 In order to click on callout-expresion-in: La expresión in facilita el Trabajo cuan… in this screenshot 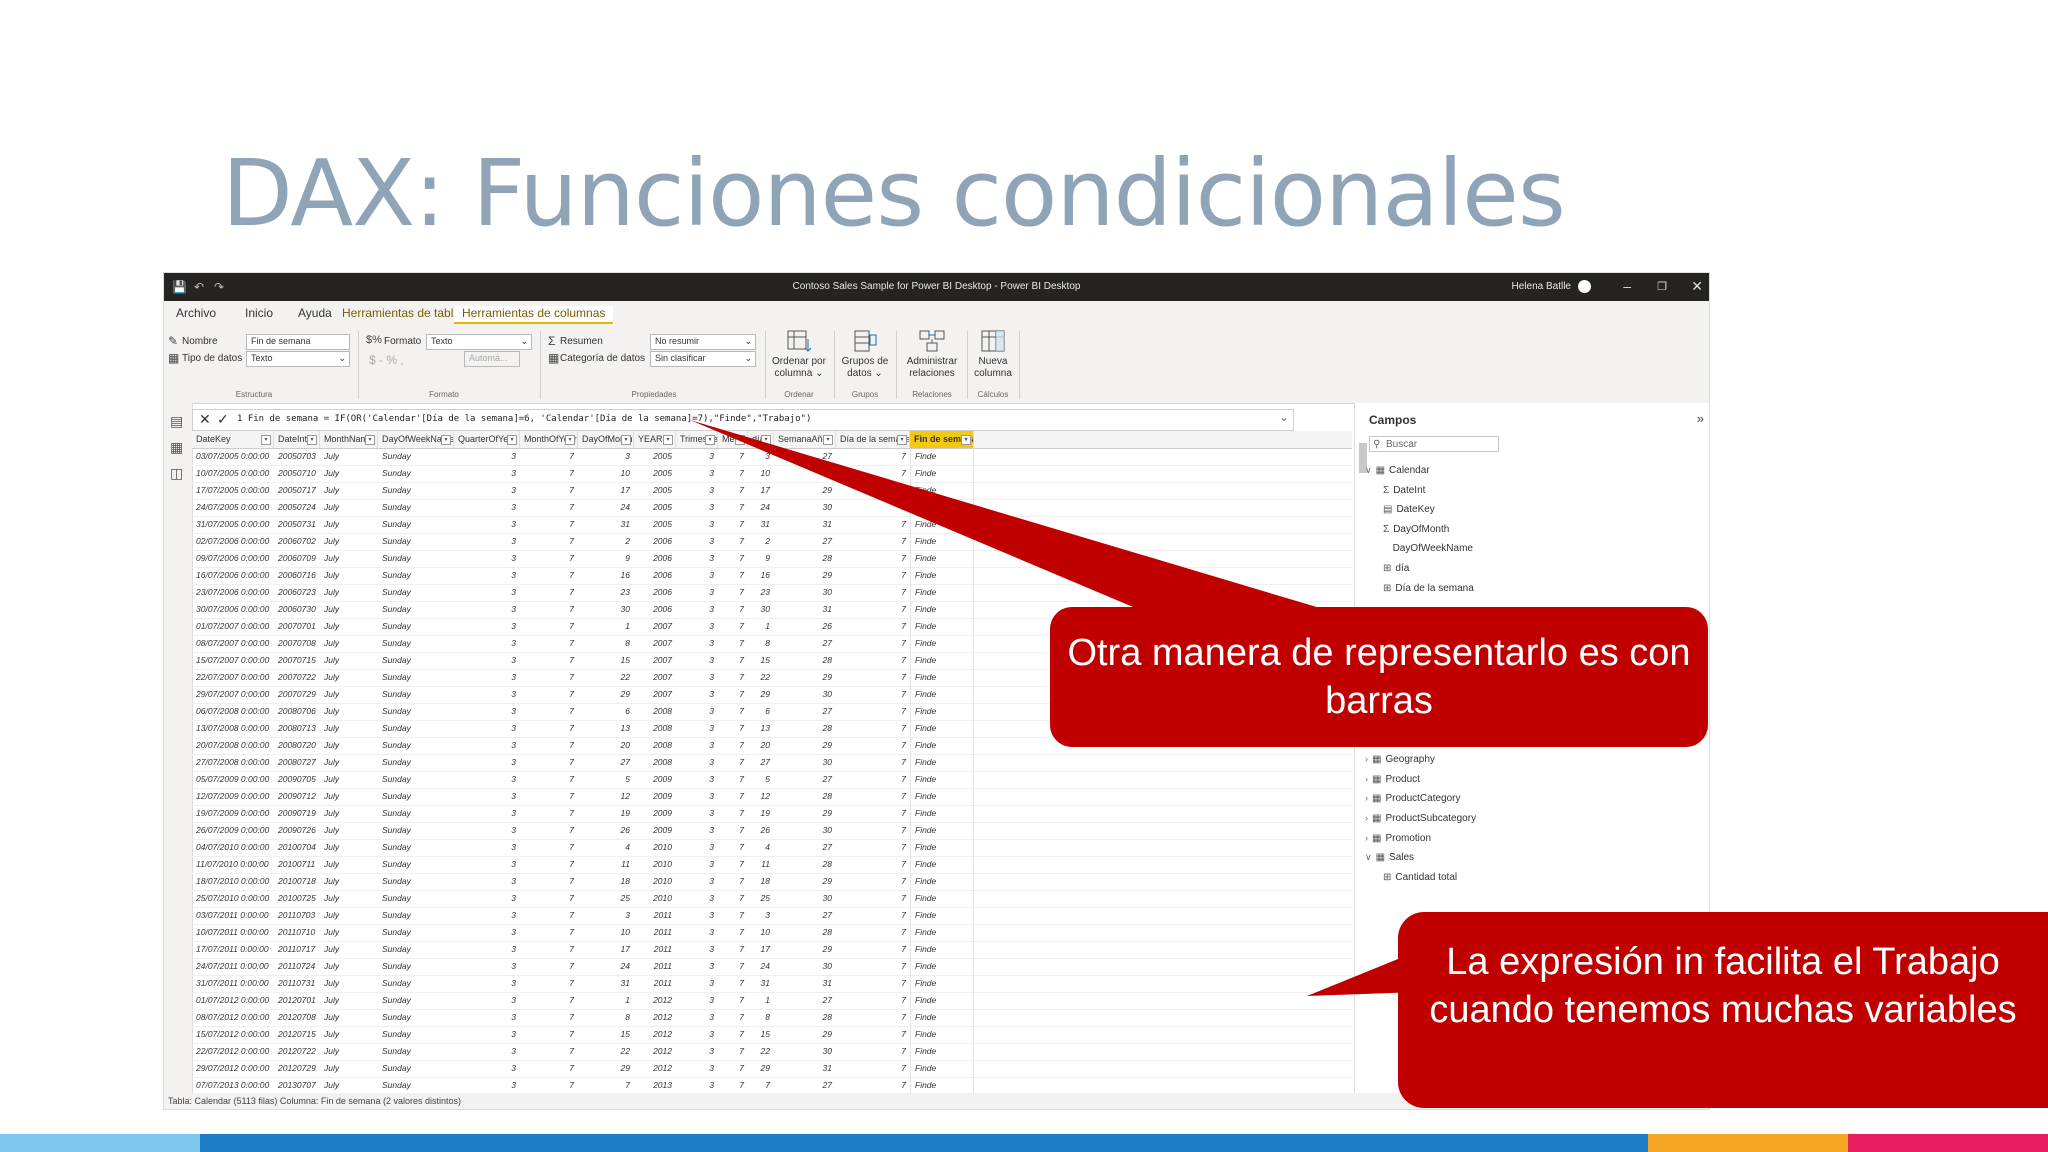, I will do `click(1723, 1010)`.